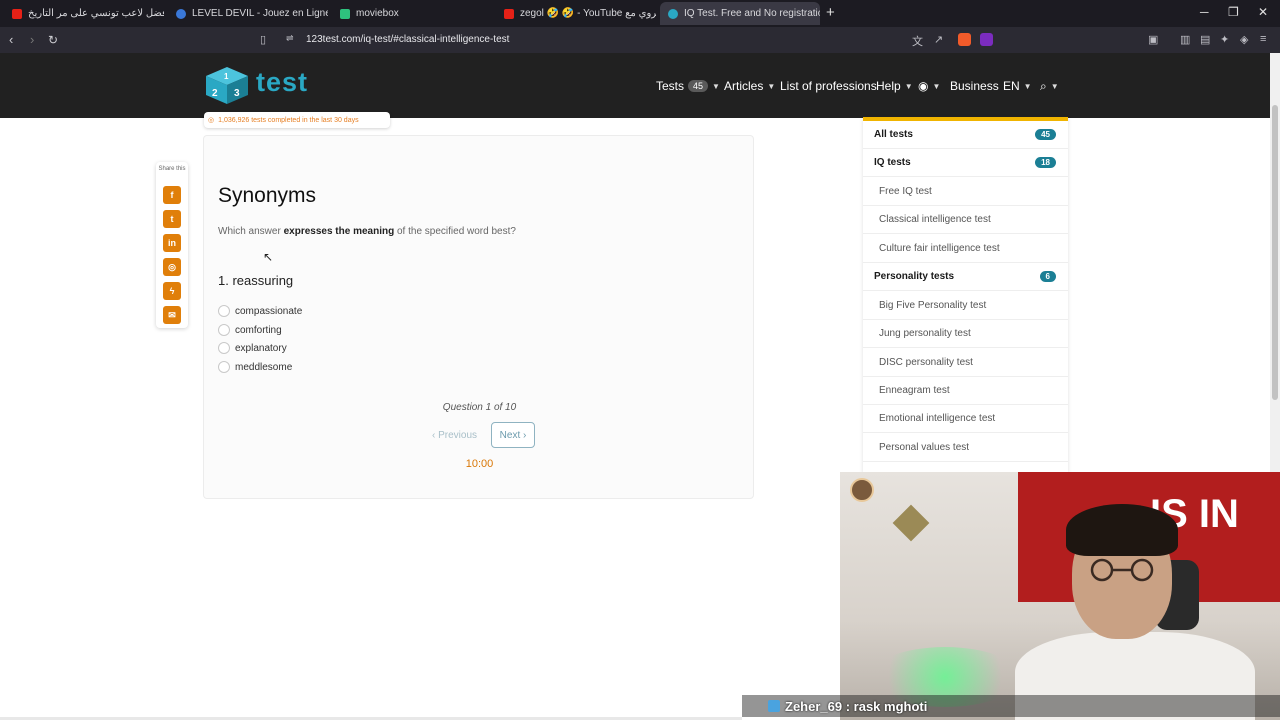 The width and height of the screenshot is (1280, 720). Describe the element at coordinates (345, 13) in the screenshot. I see `moviebox-icon` at that location.